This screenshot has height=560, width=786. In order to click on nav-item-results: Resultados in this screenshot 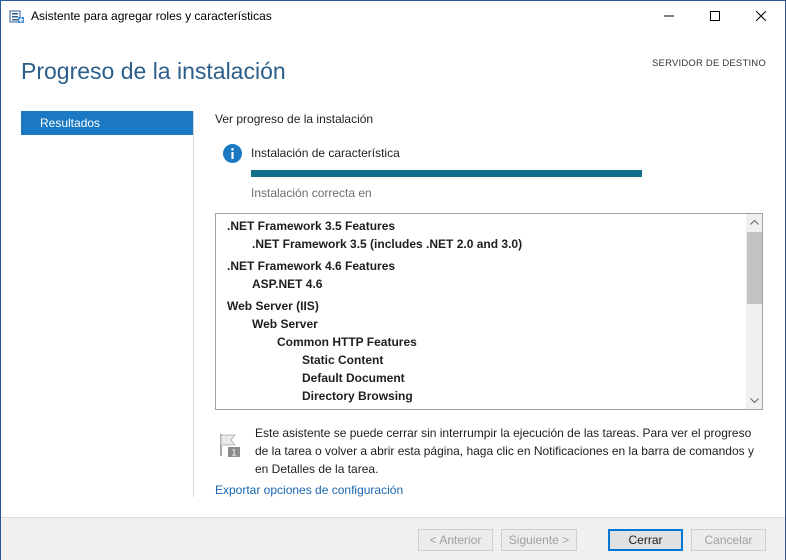, I will do `click(107, 123)`.